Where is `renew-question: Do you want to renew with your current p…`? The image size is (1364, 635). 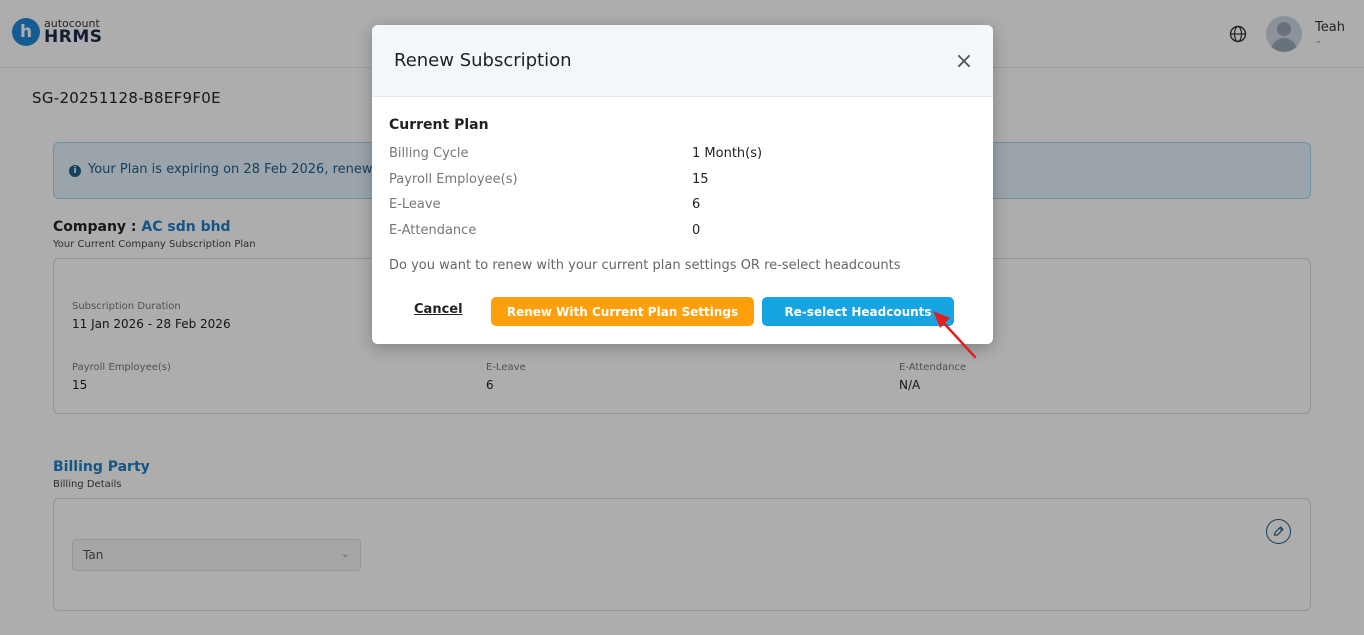
renew-question: Do you want to renew with your current p… is located at coordinates (645, 265).